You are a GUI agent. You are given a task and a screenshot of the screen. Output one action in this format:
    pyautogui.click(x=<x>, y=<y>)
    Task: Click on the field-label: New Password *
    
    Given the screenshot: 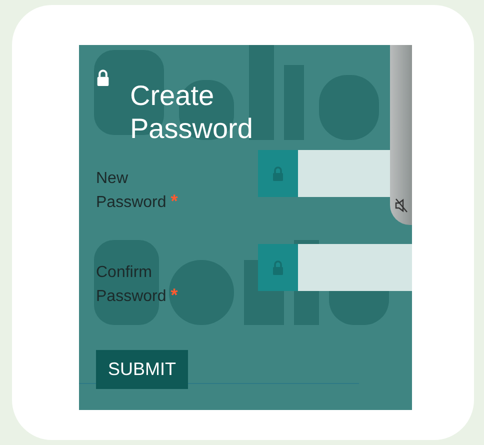 What is the action you would take?
    pyautogui.click(x=137, y=191)
    